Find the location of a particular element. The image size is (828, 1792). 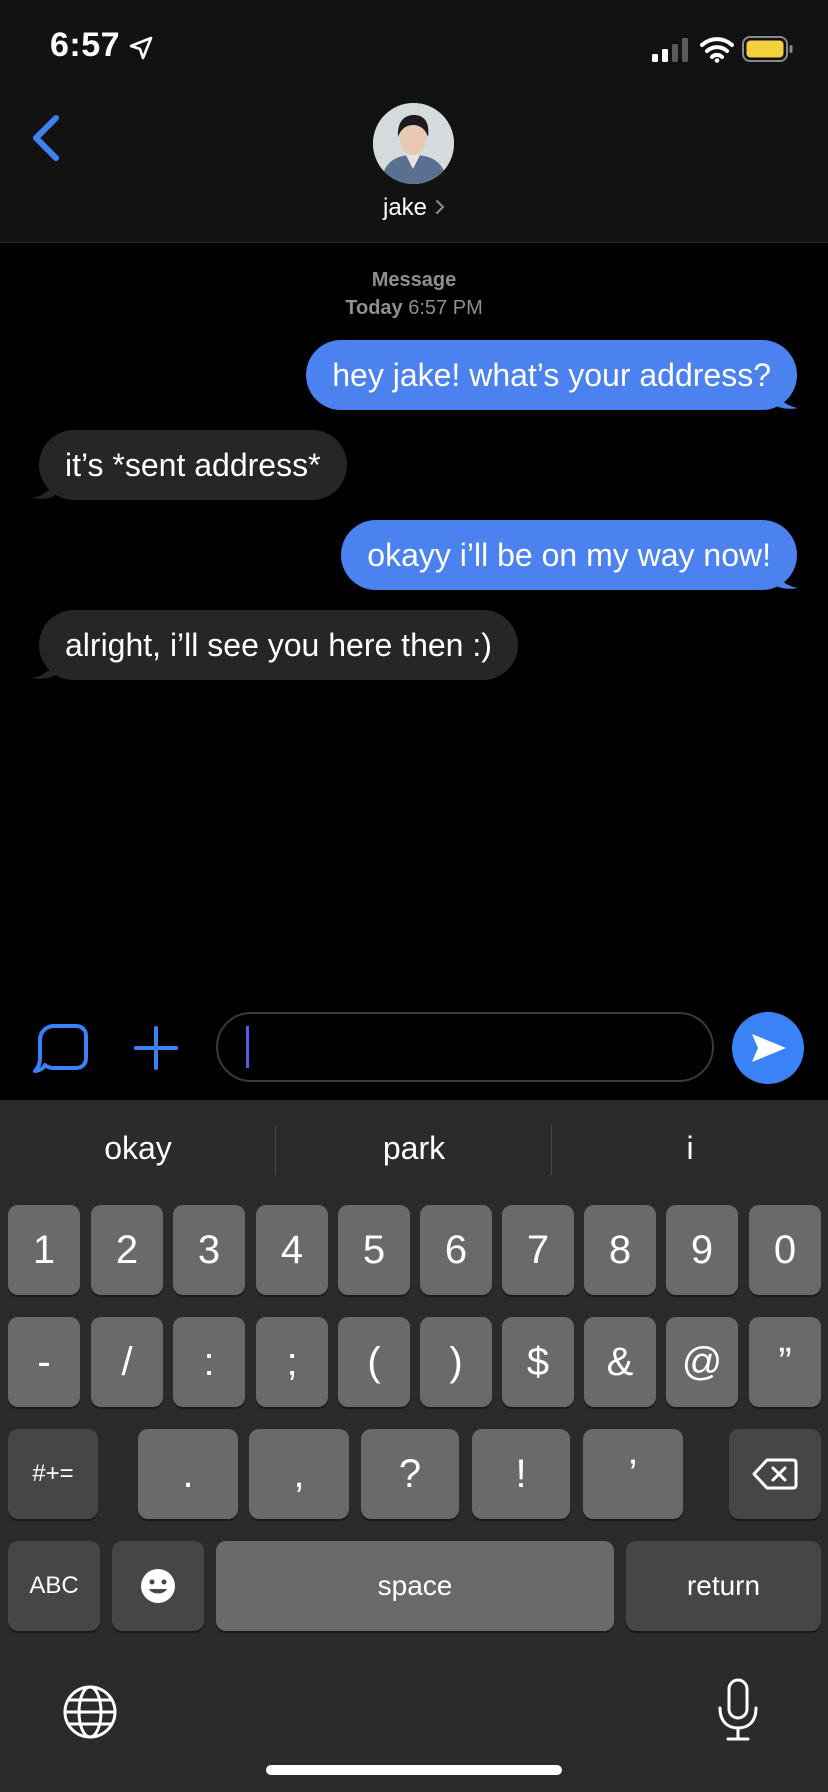

key-colon: : is located at coordinates (209, 1362).